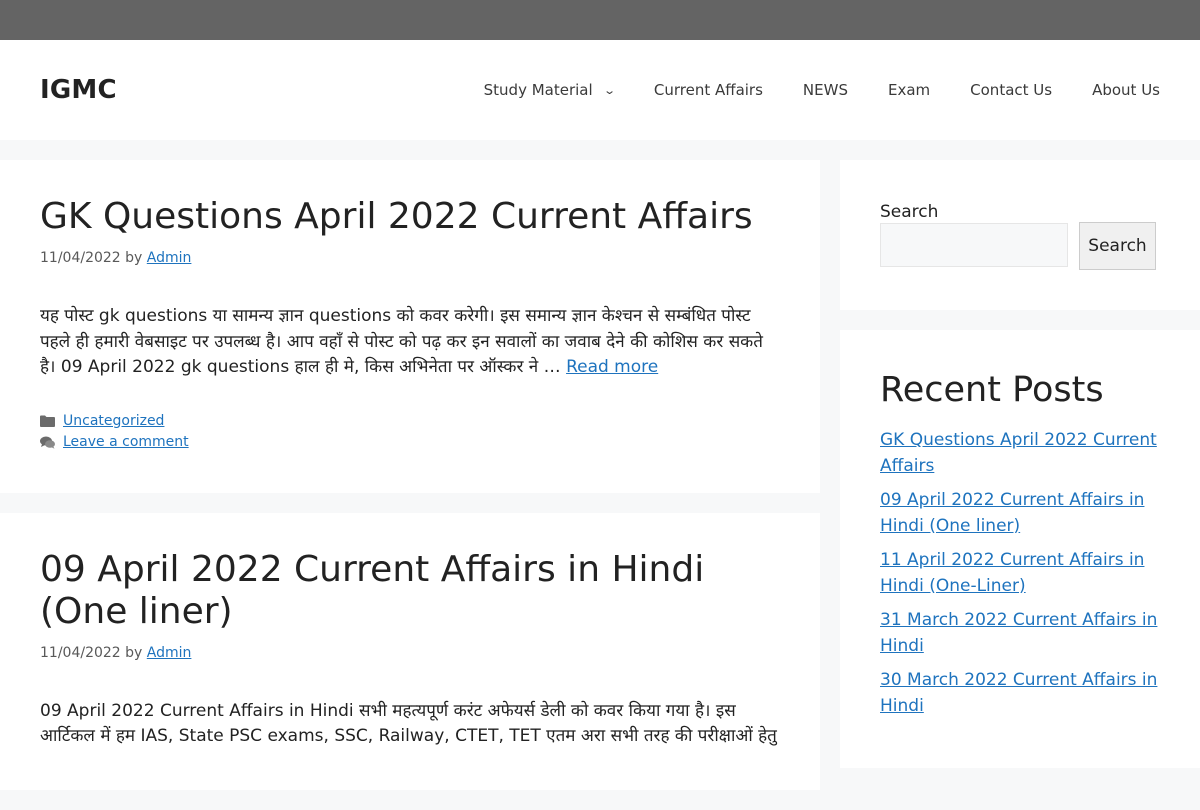 The image size is (1200, 810). I want to click on search-label: Search, so click(909, 212).